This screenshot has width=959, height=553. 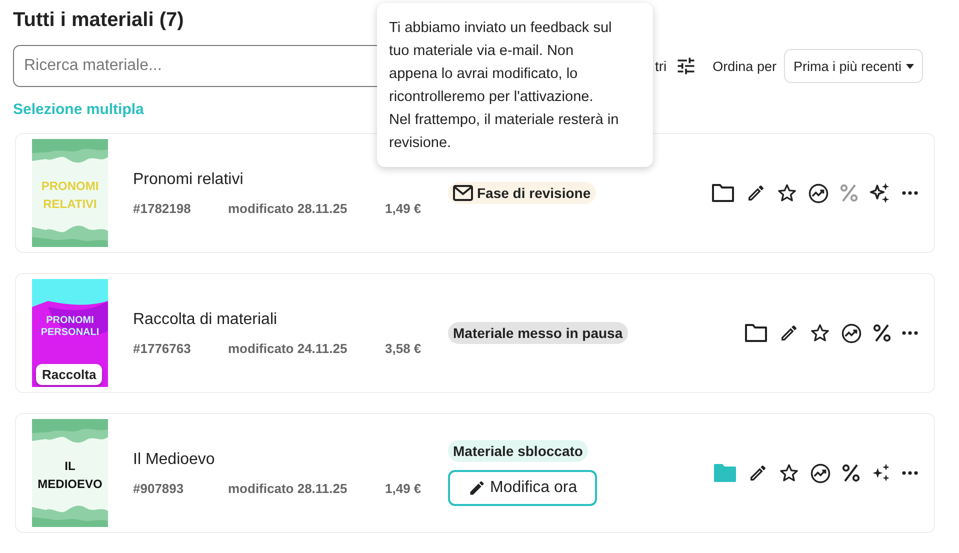 I want to click on status-badge: Materiale messo in pausa, so click(x=538, y=333).